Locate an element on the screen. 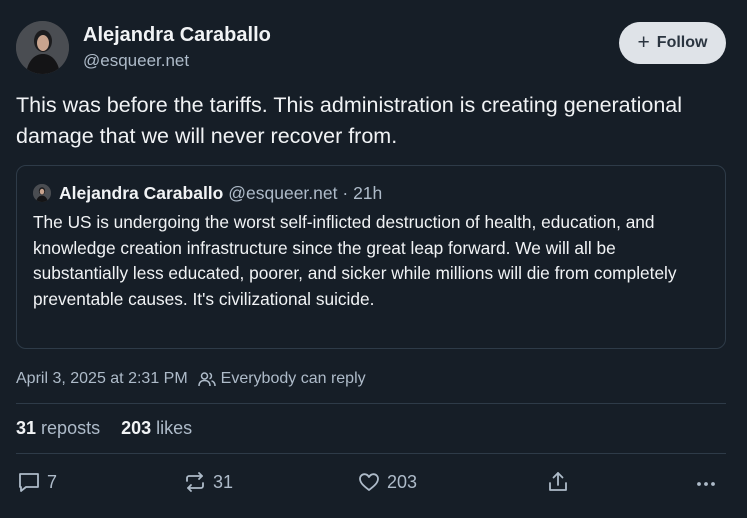 The image size is (747, 518). quoted-post-time: 21h is located at coordinates (368, 193).